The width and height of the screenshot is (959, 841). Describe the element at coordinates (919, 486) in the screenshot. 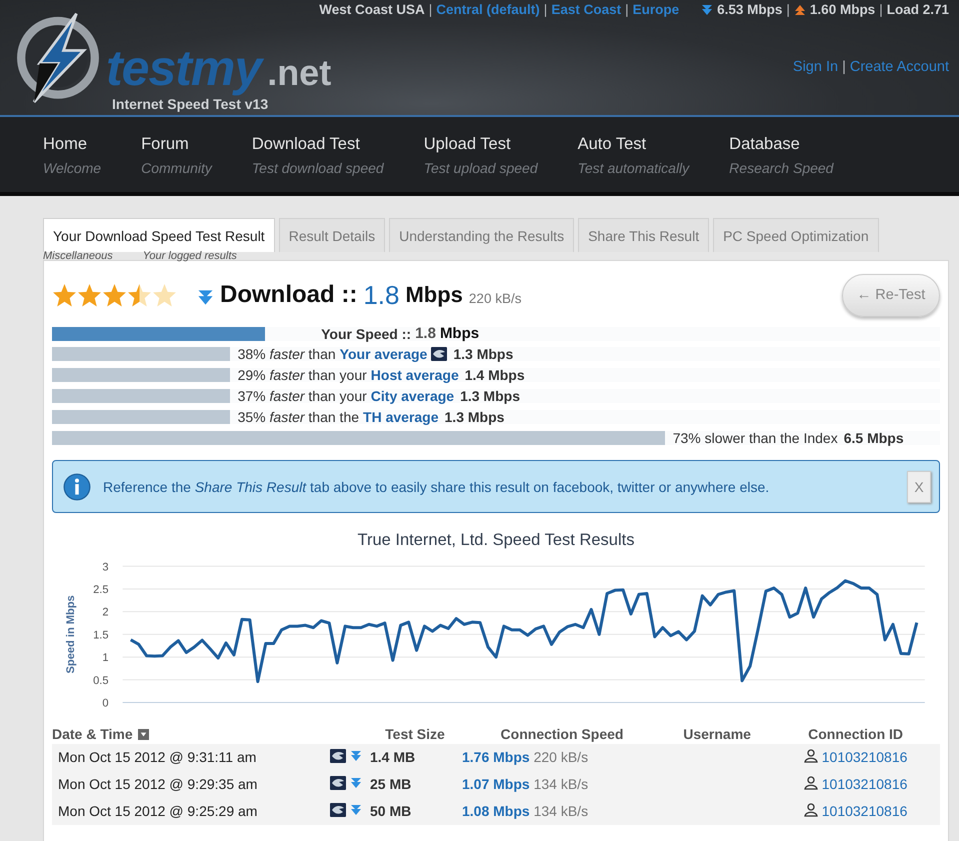

I see `close-button: X` at that location.